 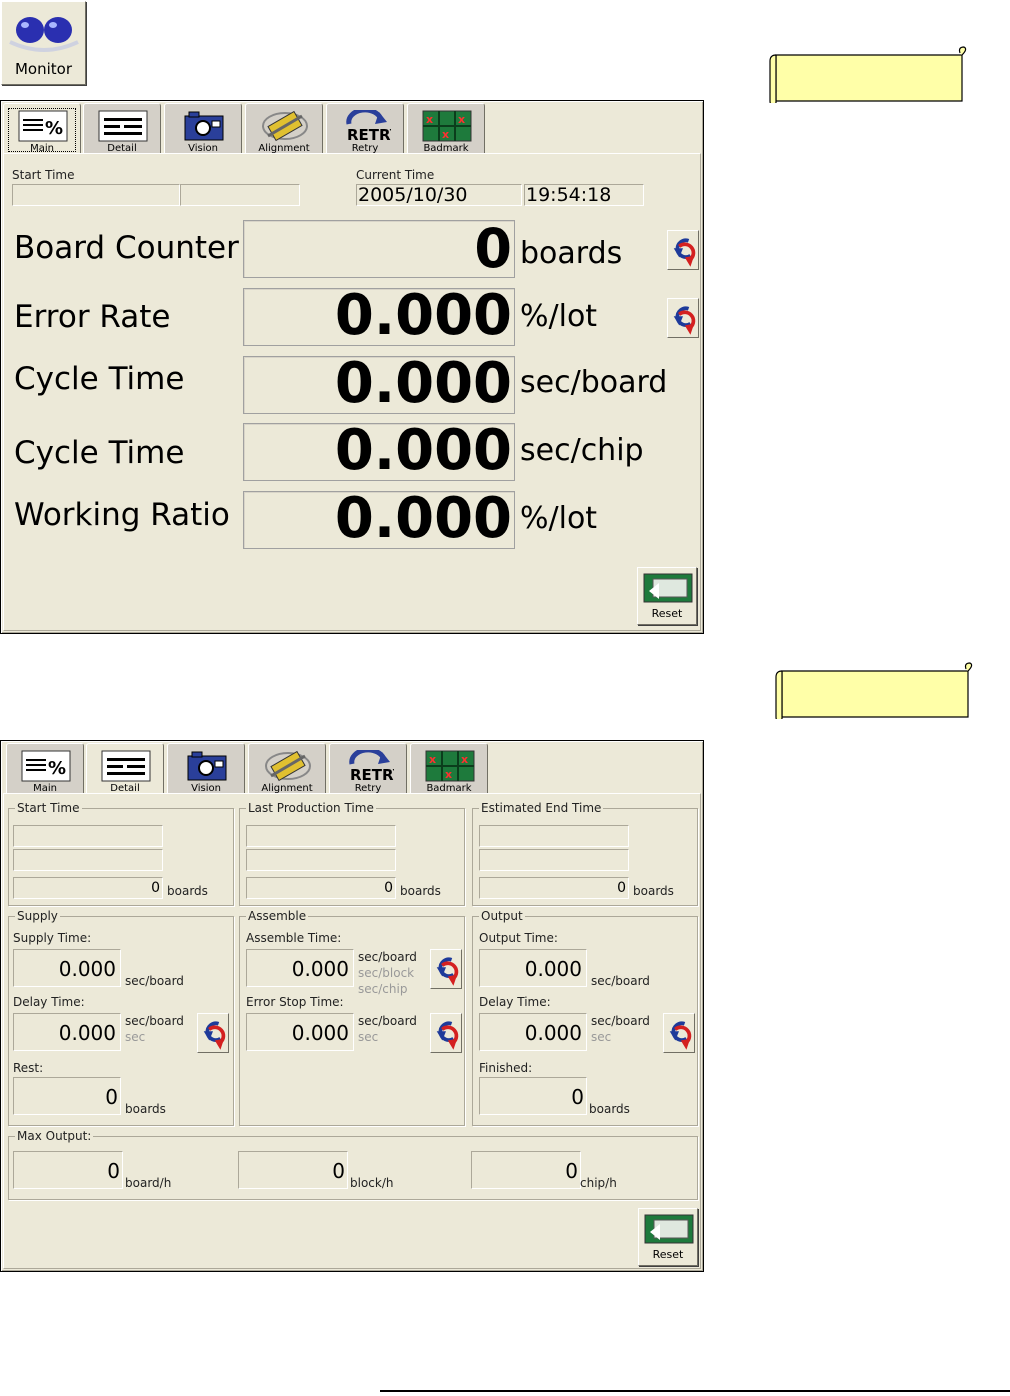 What do you see at coordinates (526, 1170) in the screenshot?
I see `max-output-chip-field: 0` at bounding box center [526, 1170].